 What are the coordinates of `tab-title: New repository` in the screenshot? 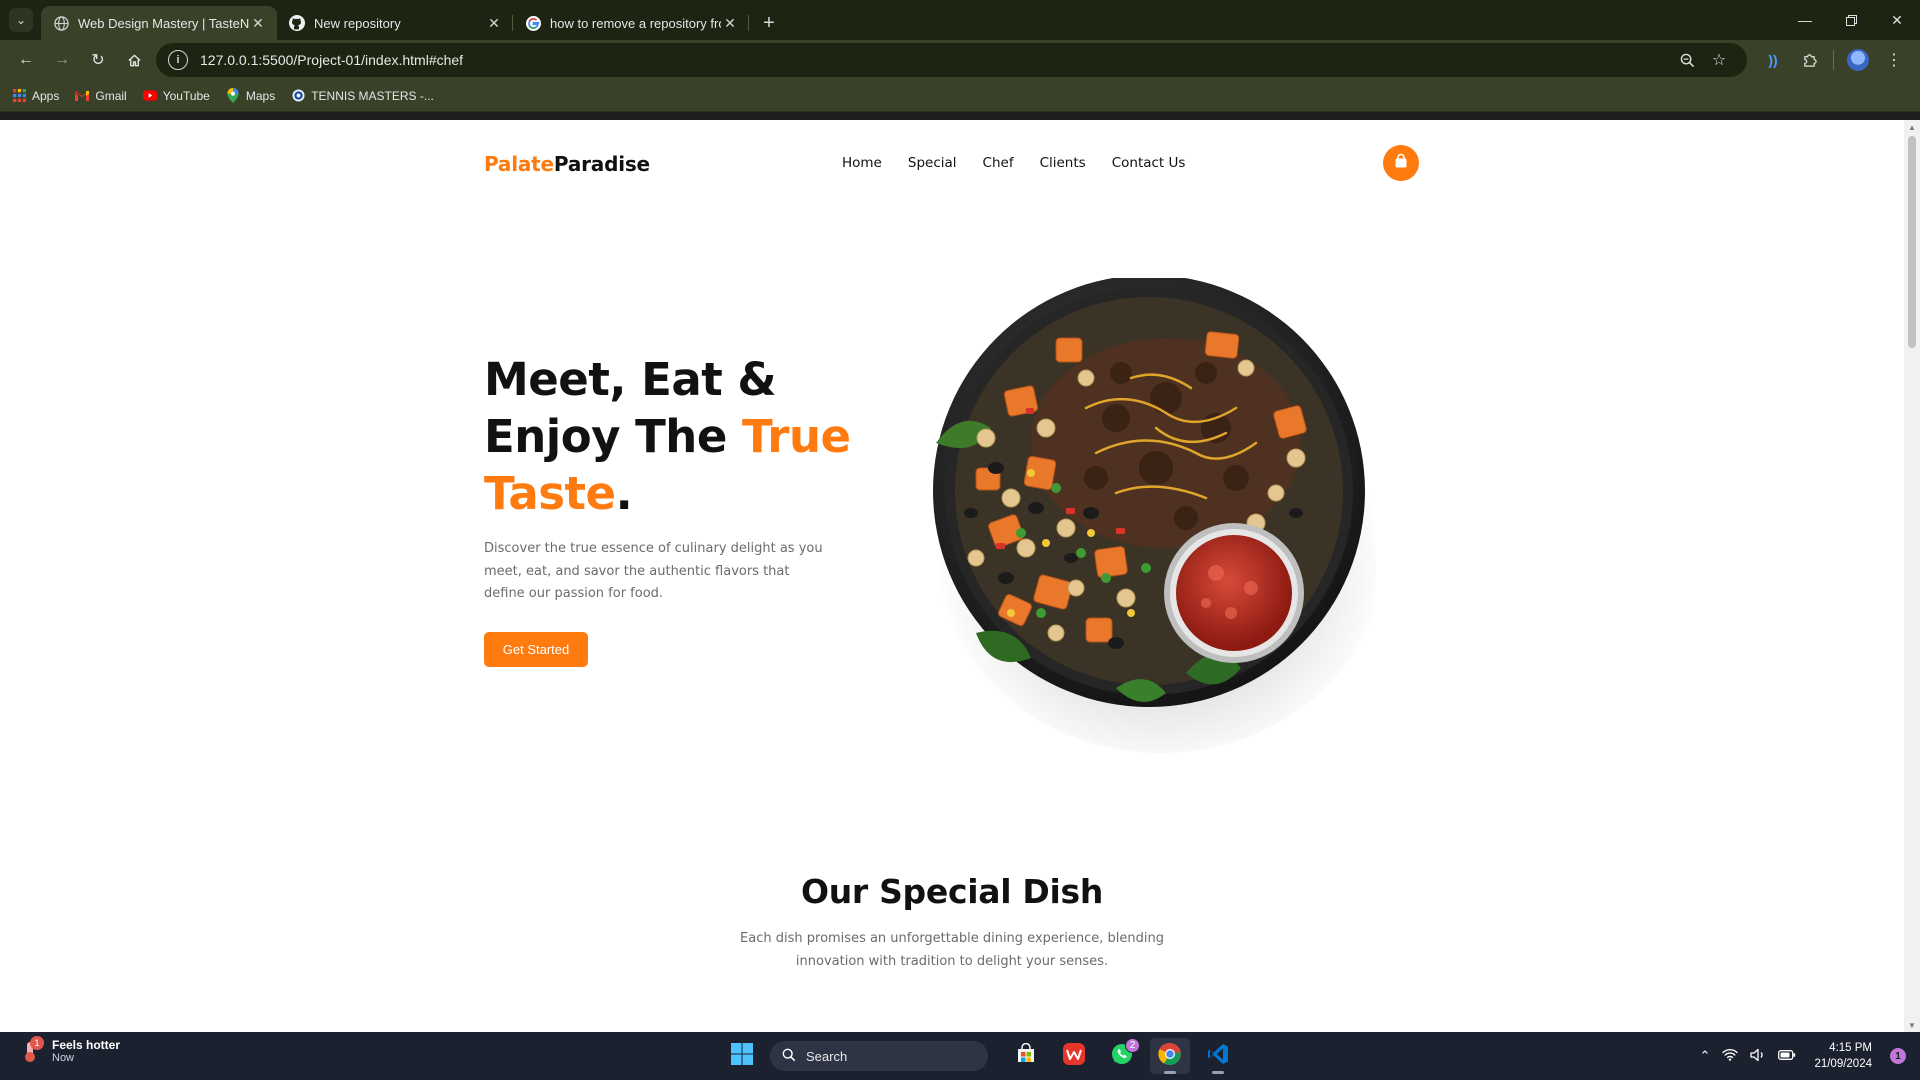 It's located at (357, 23).